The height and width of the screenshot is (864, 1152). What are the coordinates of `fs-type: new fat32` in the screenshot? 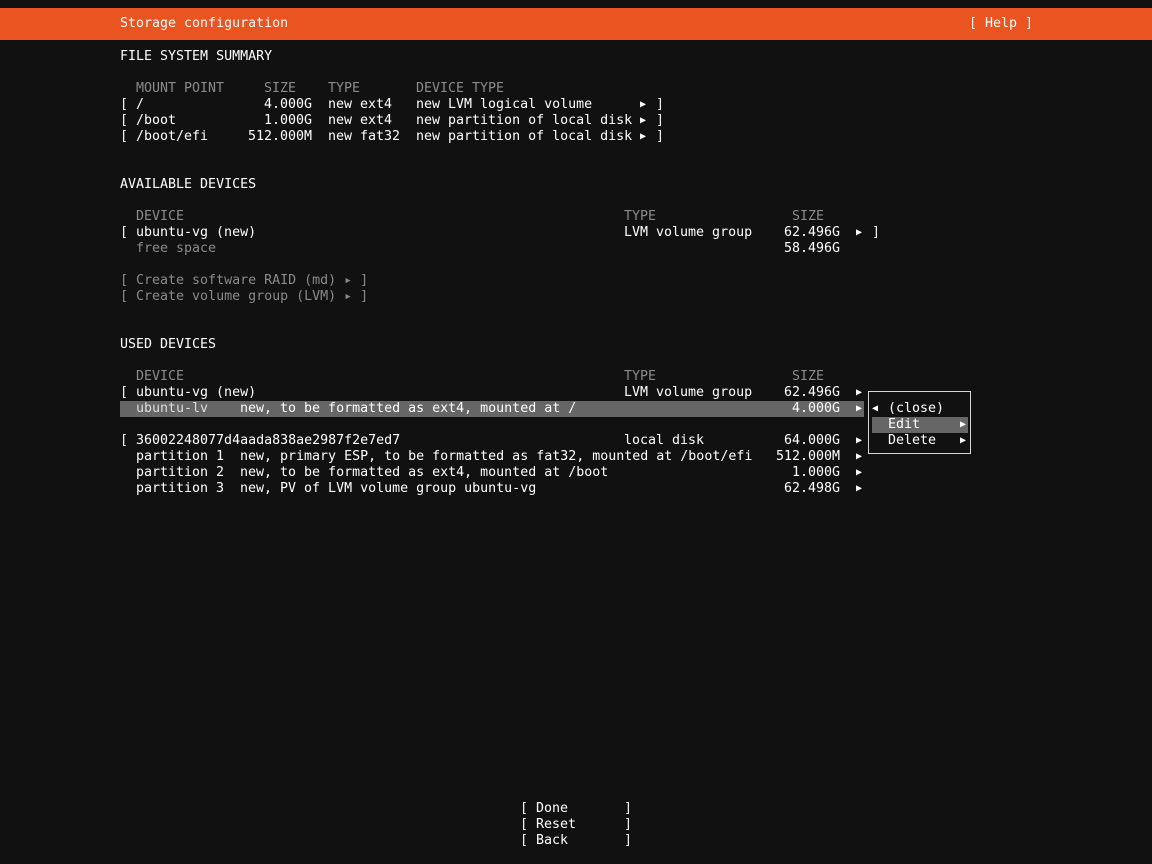 It's located at (364, 136).